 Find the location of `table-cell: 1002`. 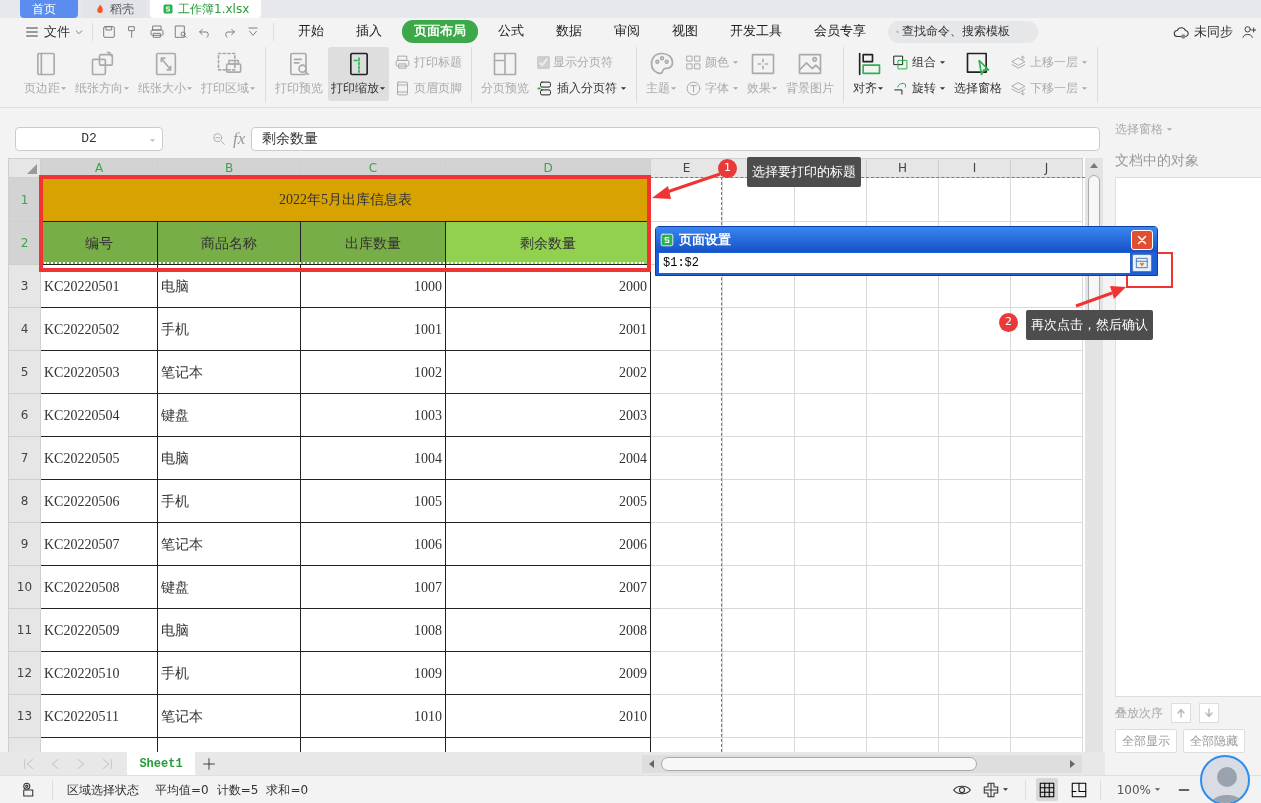

table-cell: 1002 is located at coordinates (373, 372).